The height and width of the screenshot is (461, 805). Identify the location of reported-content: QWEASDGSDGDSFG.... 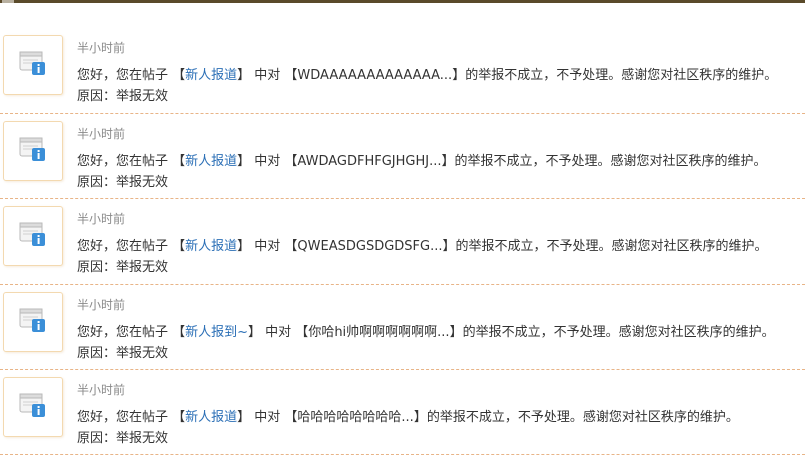
(370, 246).